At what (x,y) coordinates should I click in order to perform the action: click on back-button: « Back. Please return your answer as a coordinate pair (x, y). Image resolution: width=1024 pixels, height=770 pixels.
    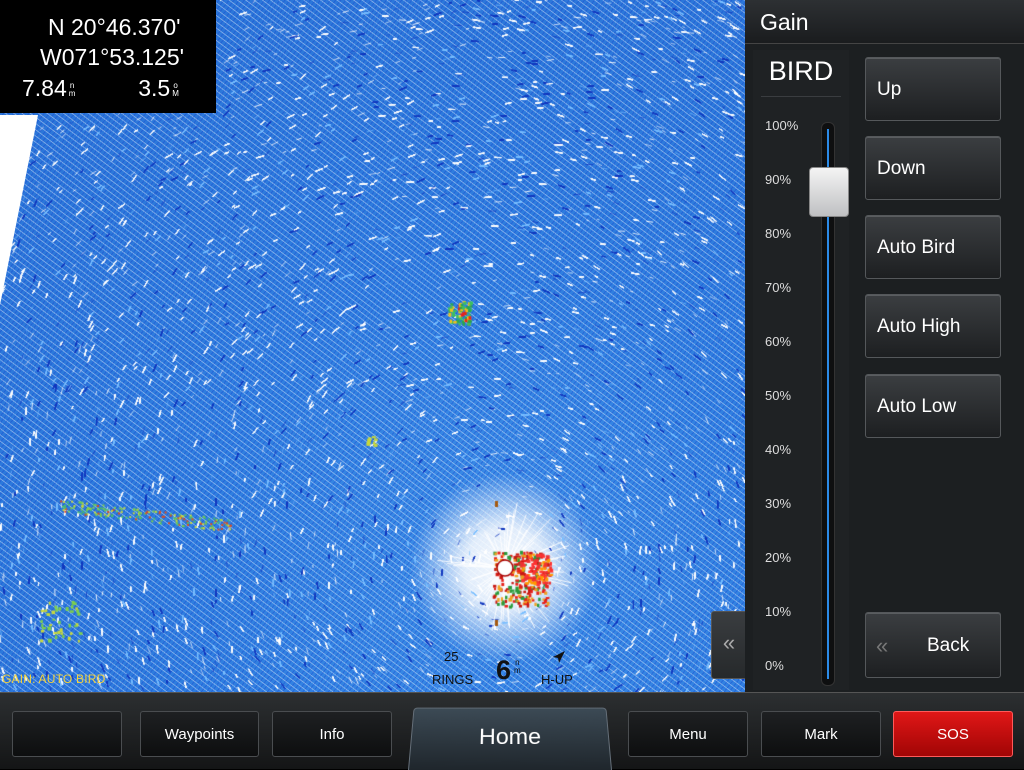
    Looking at the image, I should click on (933, 645).